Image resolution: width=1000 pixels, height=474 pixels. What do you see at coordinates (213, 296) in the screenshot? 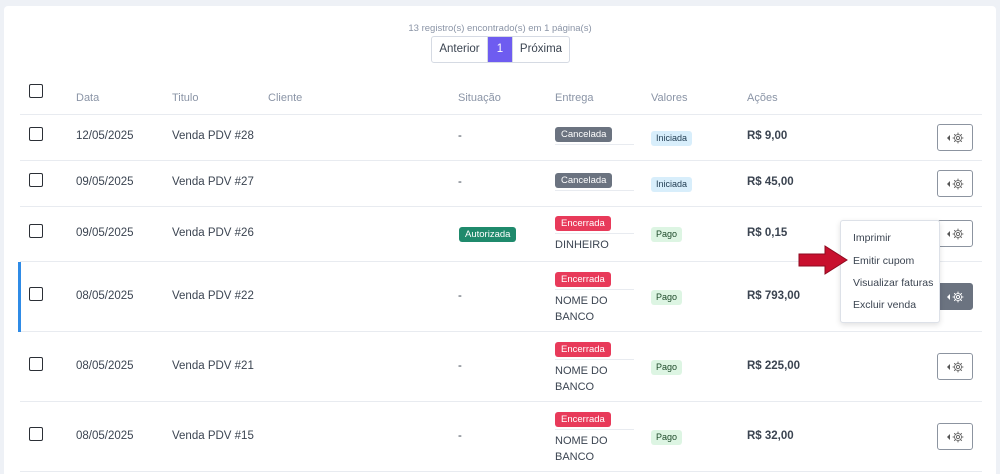
I see `cell-title: Venda PDV #22` at bounding box center [213, 296].